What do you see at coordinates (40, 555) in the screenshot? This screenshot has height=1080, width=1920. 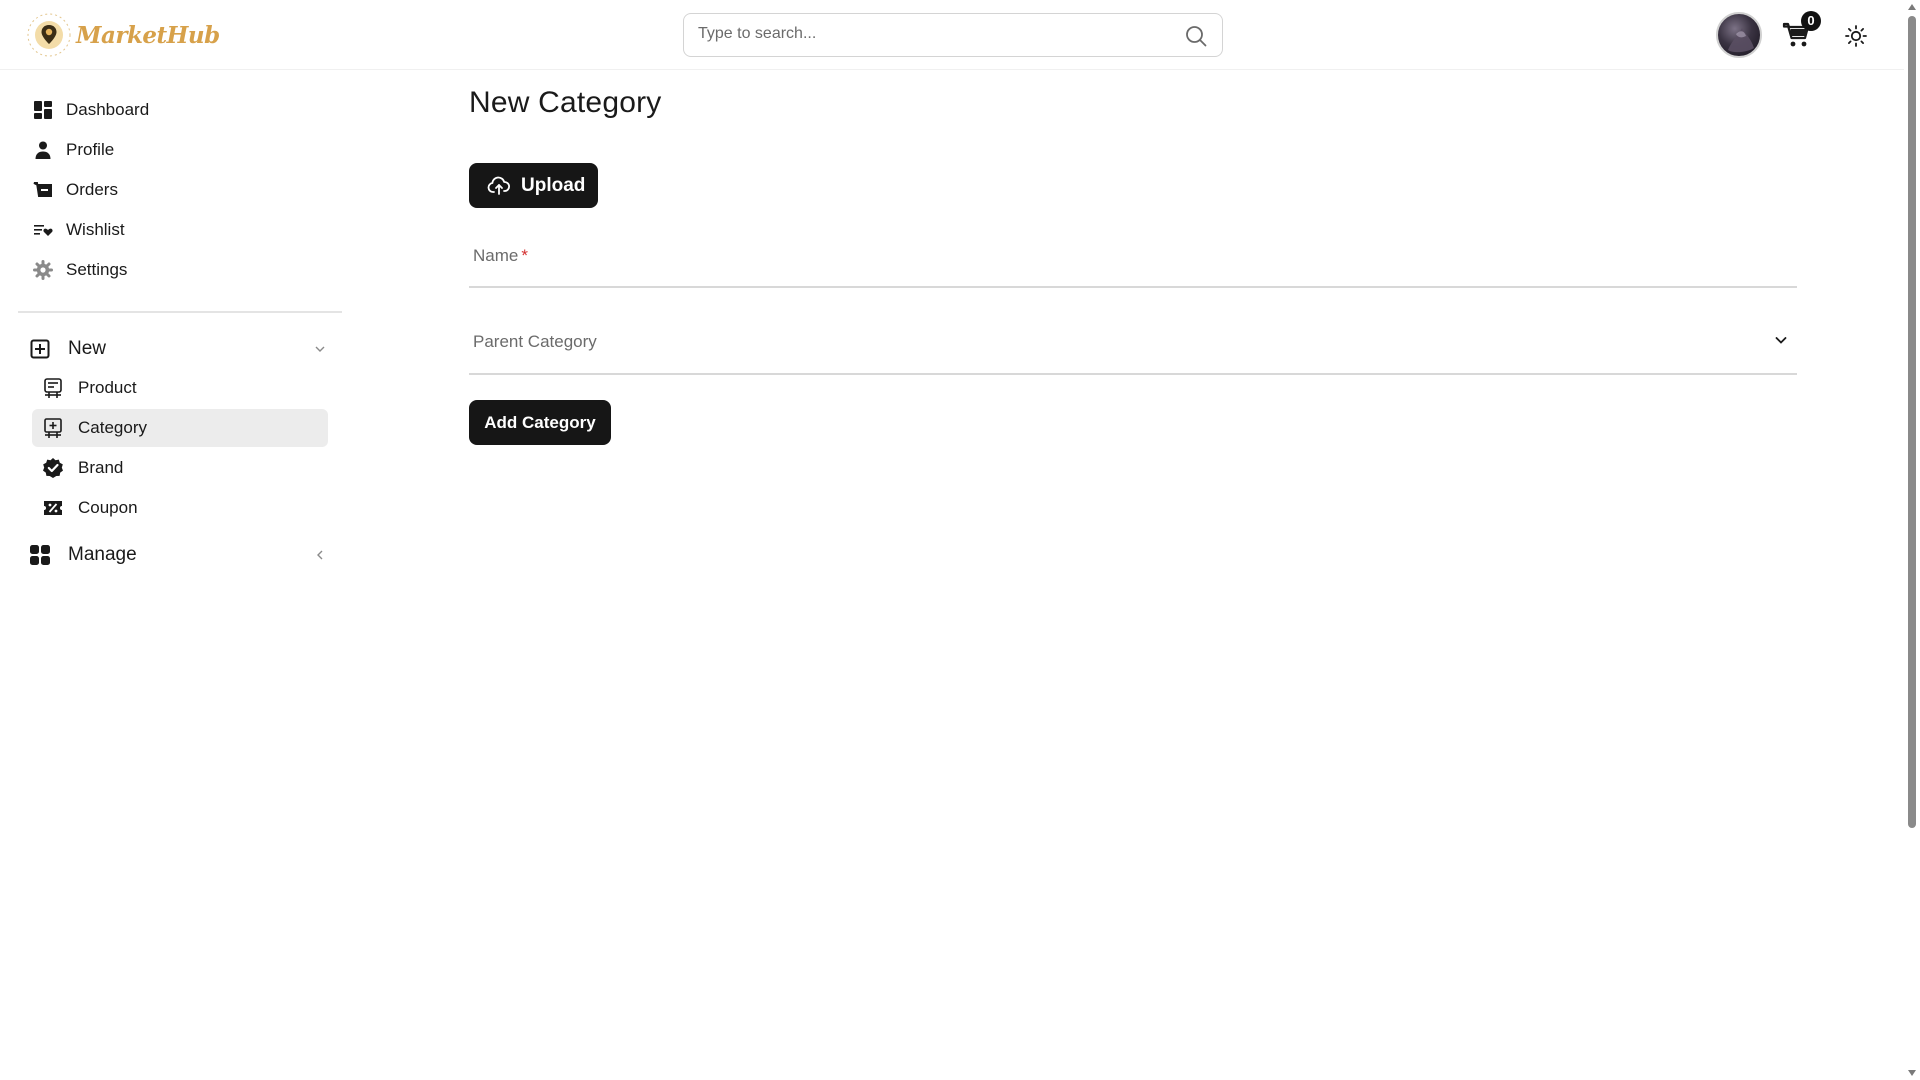 I see `grid-icon` at bounding box center [40, 555].